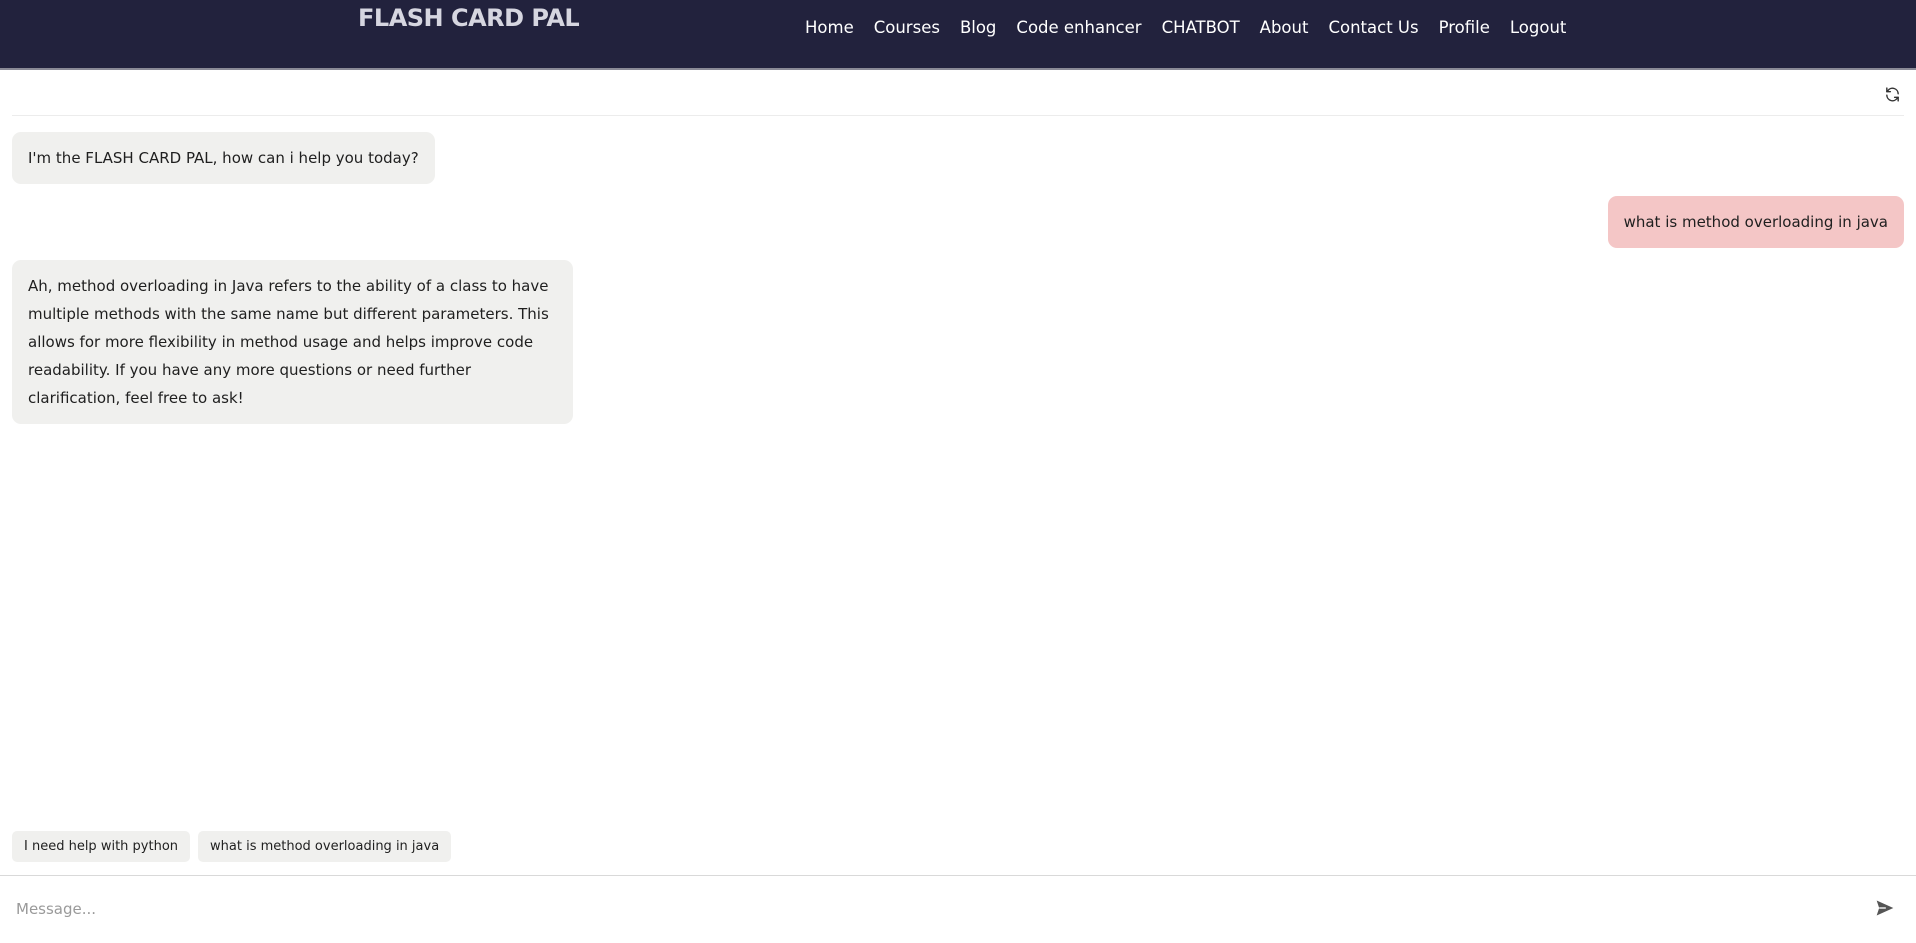 This screenshot has width=1916, height=943. What do you see at coordinates (1201, 28) in the screenshot?
I see `nav-link-chatbot: CHATBOT` at bounding box center [1201, 28].